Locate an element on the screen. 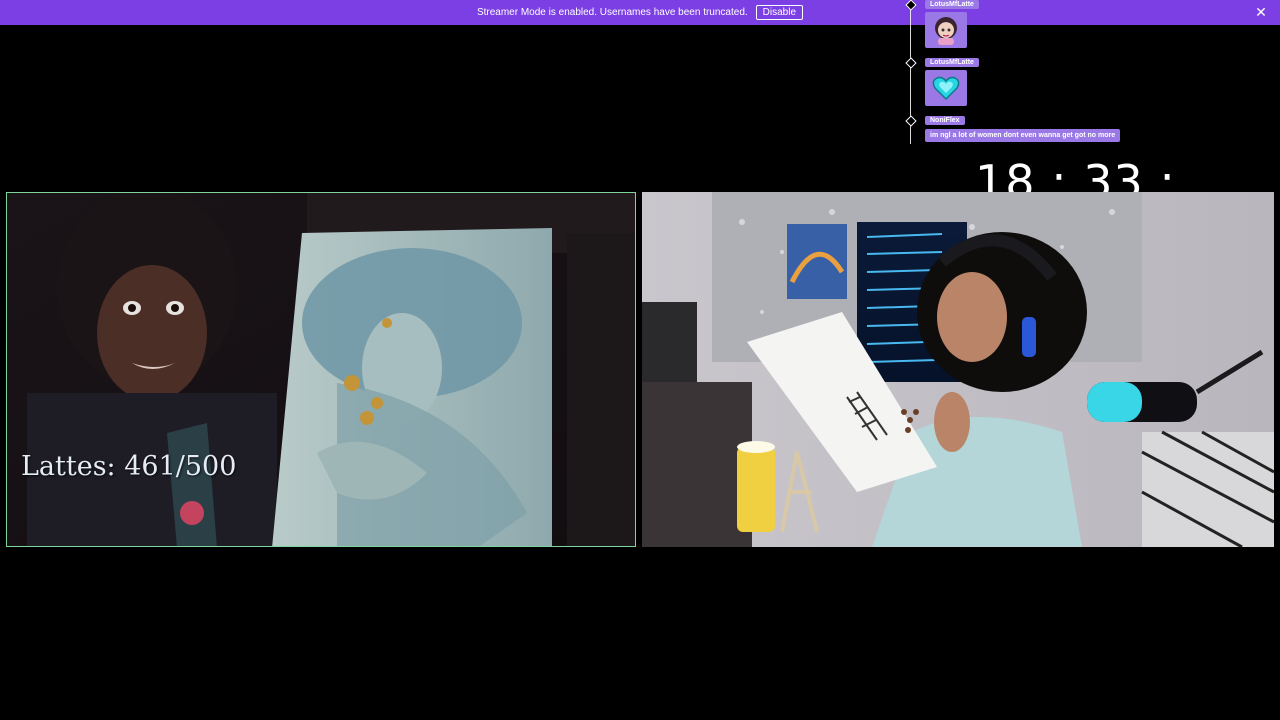 The image size is (1280, 720). close-icon: ✕ is located at coordinates (1261, 12).